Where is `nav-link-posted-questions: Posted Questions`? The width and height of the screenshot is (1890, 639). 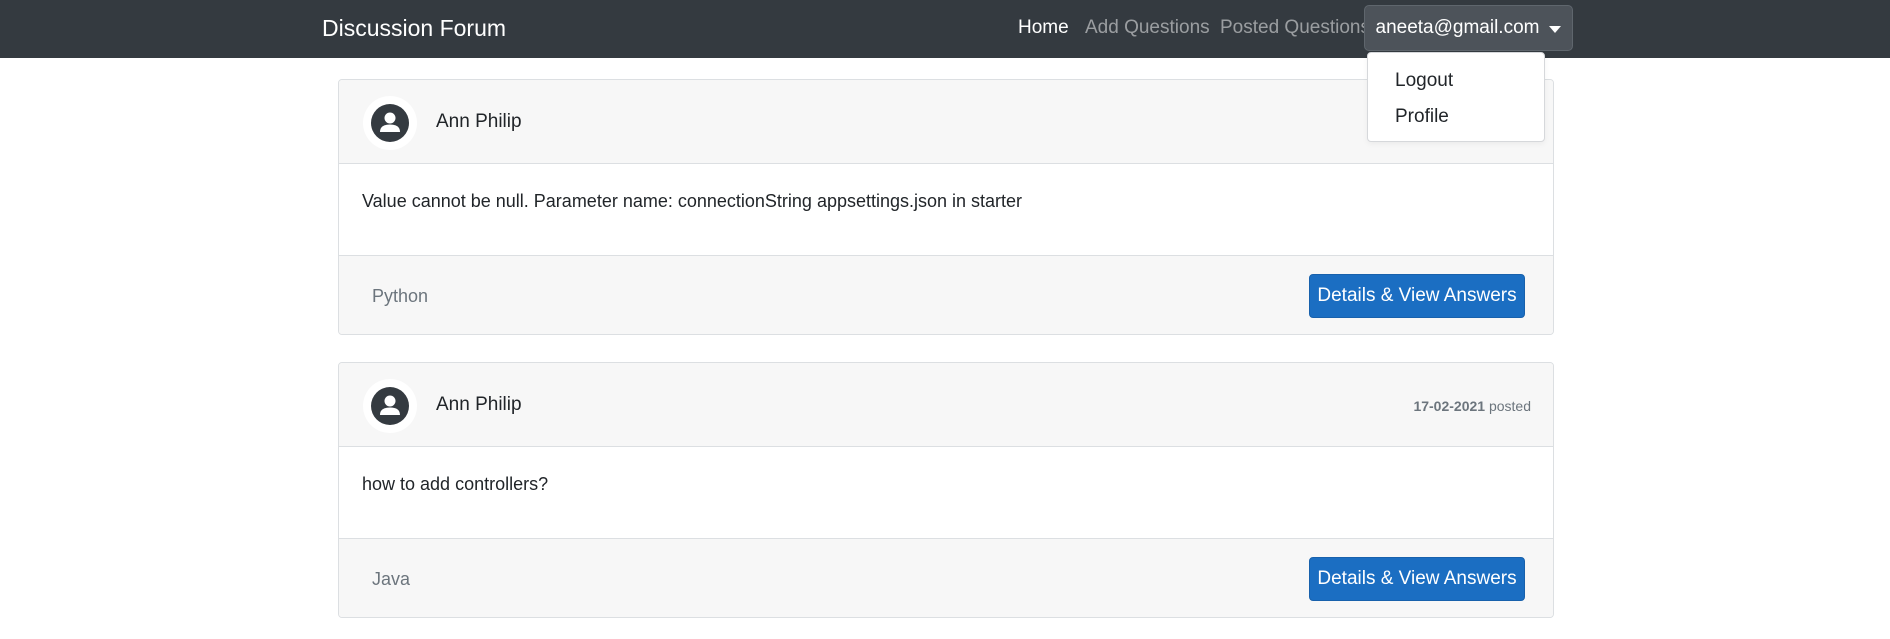
nav-link-posted-questions: Posted Questions is located at coordinates (1295, 28).